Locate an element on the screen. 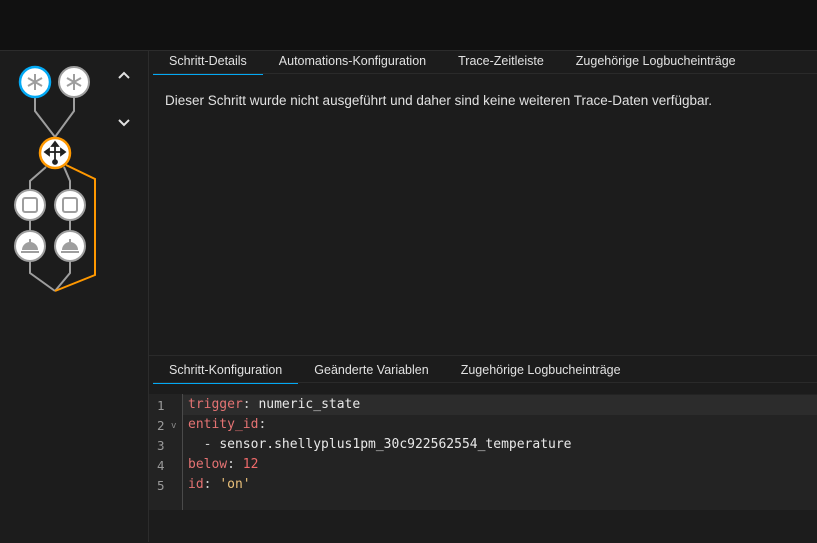  chevron-up-icon is located at coordinates (124, 75).